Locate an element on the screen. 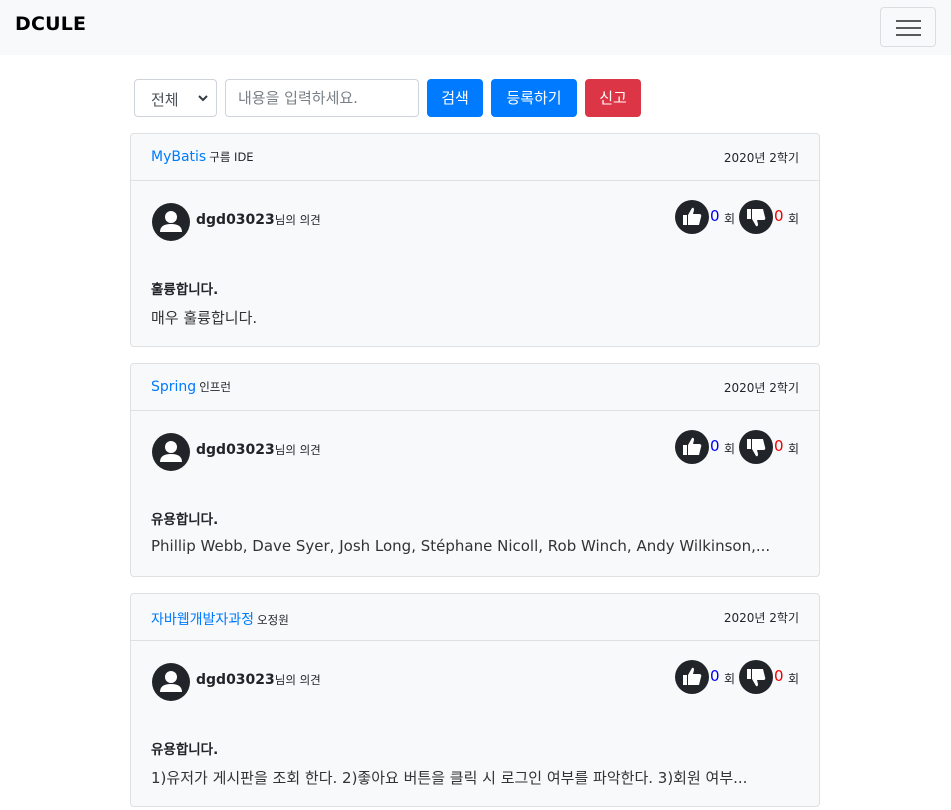 The image size is (951, 810). filter-selected-value: 전체 is located at coordinates (165, 100).